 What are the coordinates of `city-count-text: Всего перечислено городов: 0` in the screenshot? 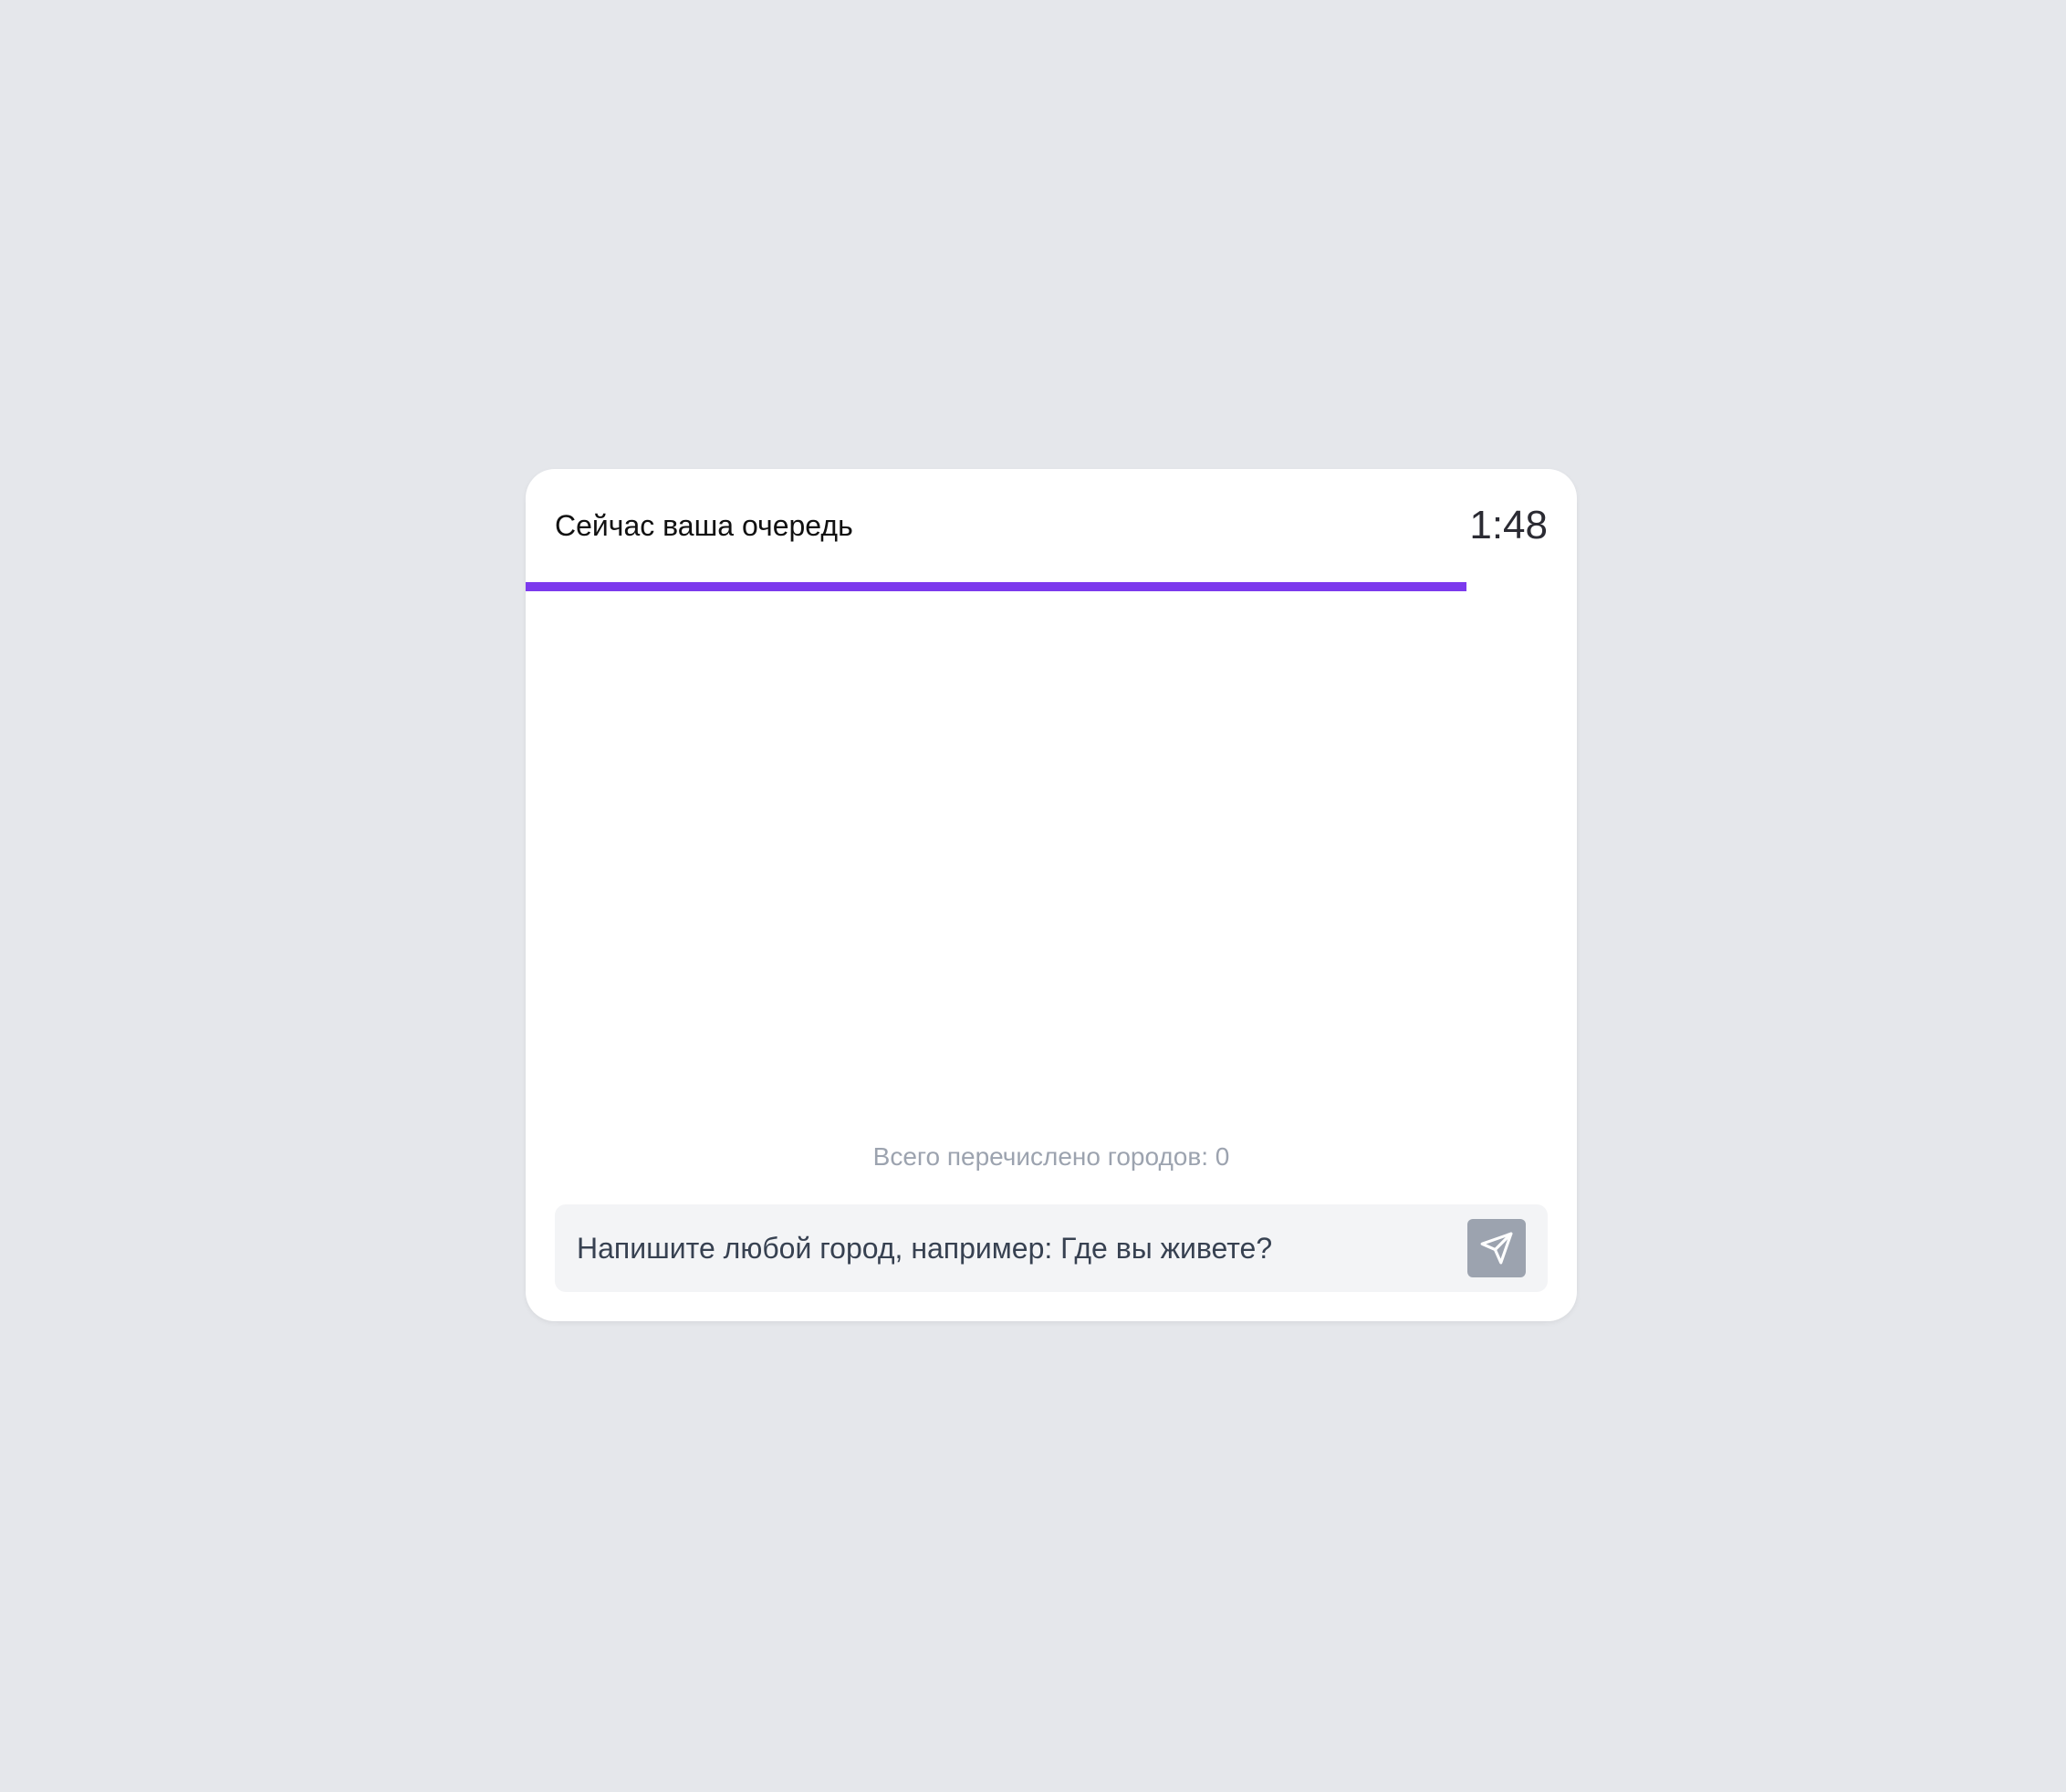 It's located at (1051, 1156).